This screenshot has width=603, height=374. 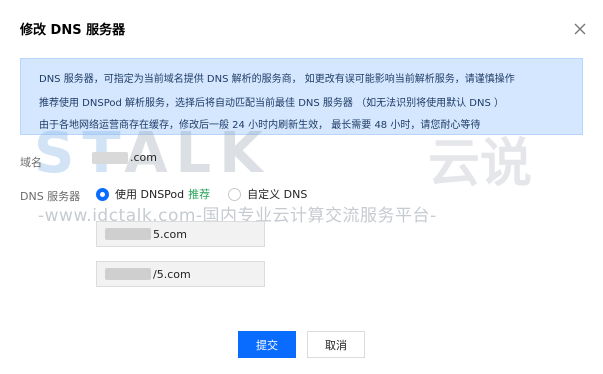 What do you see at coordinates (277, 194) in the screenshot?
I see `option-label: 自定义 DNS` at bounding box center [277, 194].